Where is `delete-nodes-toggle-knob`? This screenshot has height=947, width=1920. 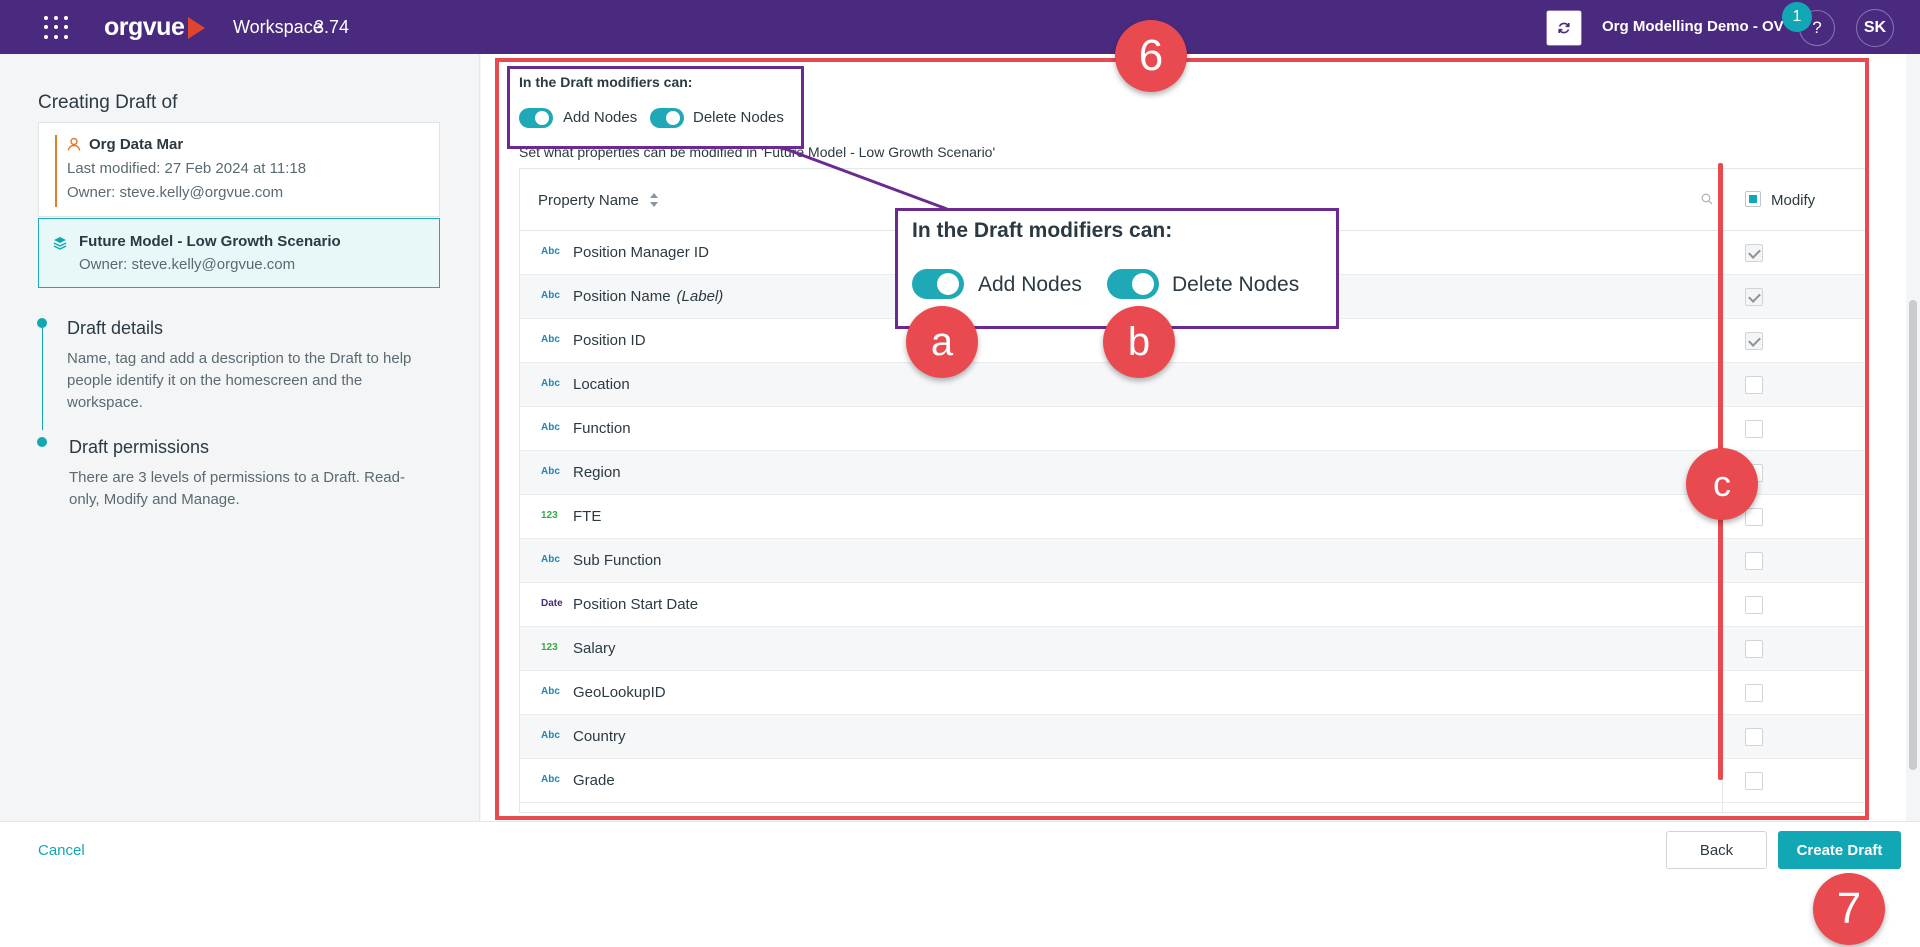
delete-nodes-toggle-knob is located at coordinates (673, 118).